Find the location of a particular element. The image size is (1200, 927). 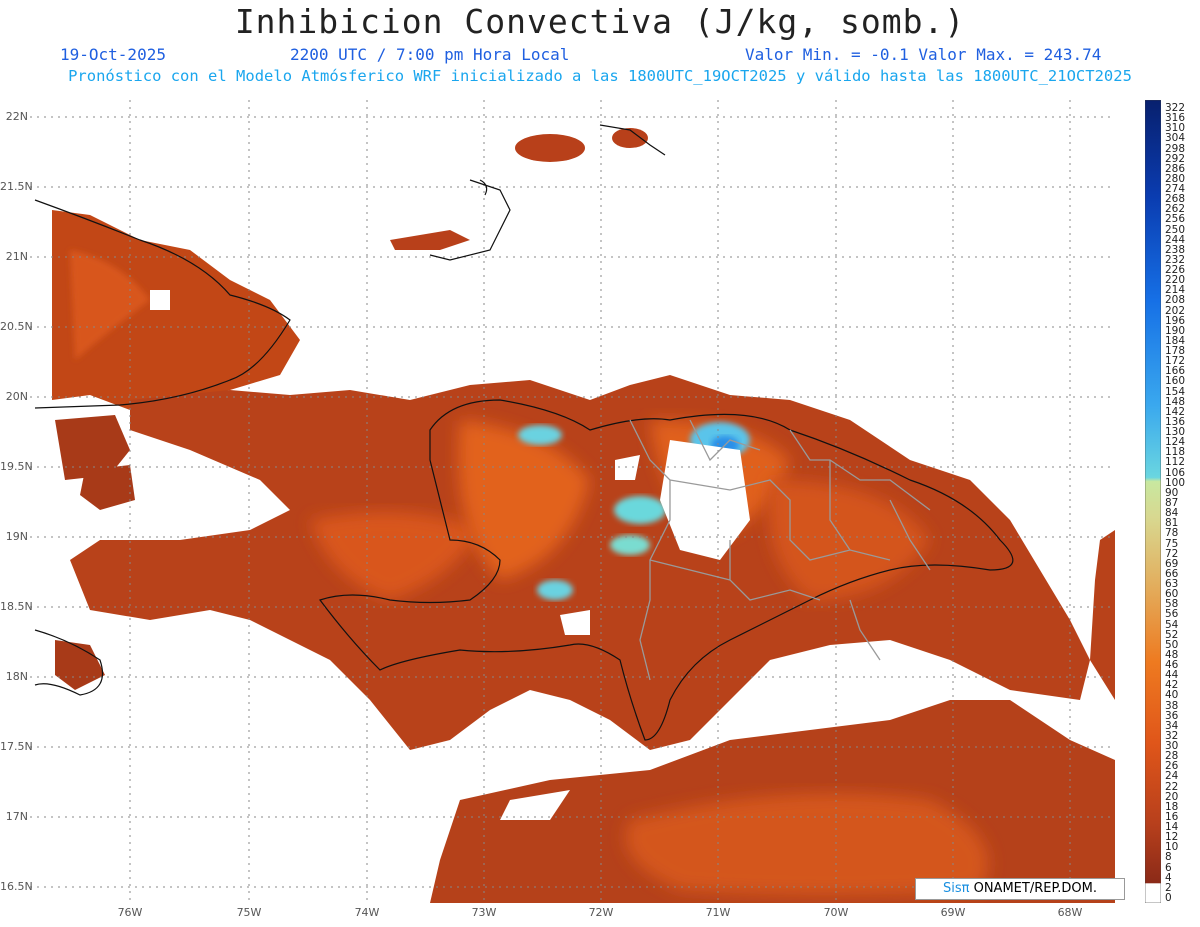

lat-label: 20N is located at coordinates (16, 396).